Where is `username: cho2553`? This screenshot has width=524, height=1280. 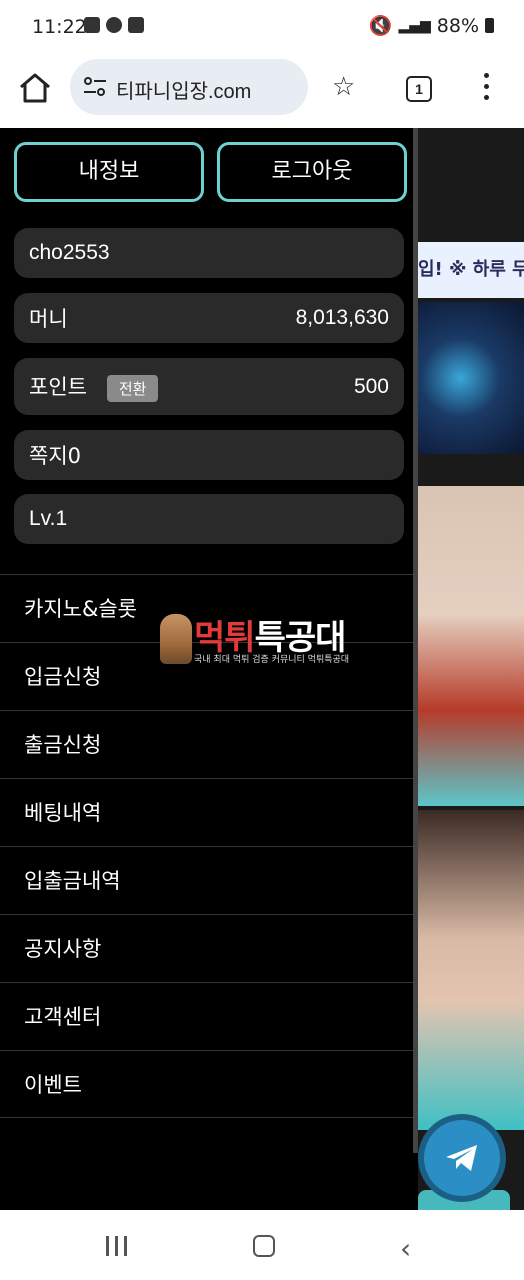 username: cho2553 is located at coordinates (69, 252).